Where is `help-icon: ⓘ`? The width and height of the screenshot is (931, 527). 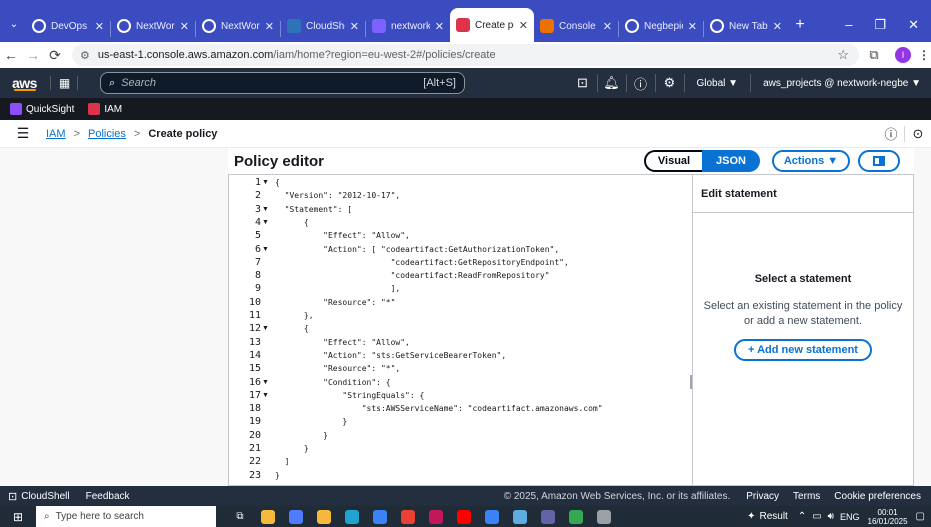 help-icon: ⓘ is located at coordinates (641, 83).